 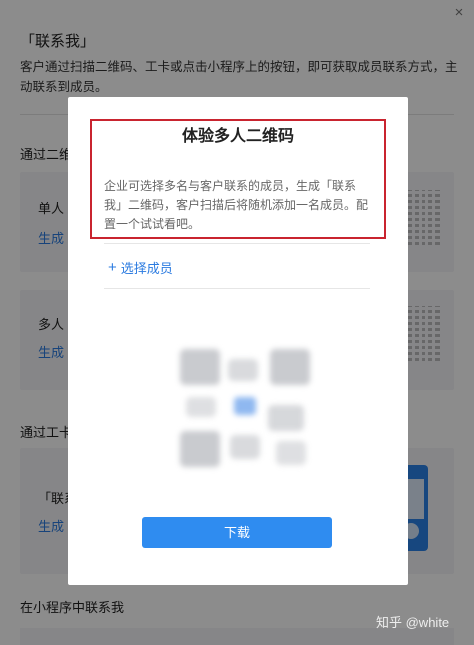 What do you see at coordinates (245, 406) in the screenshot?
I see `qr-center-logo` at bounding box center [245, 406].